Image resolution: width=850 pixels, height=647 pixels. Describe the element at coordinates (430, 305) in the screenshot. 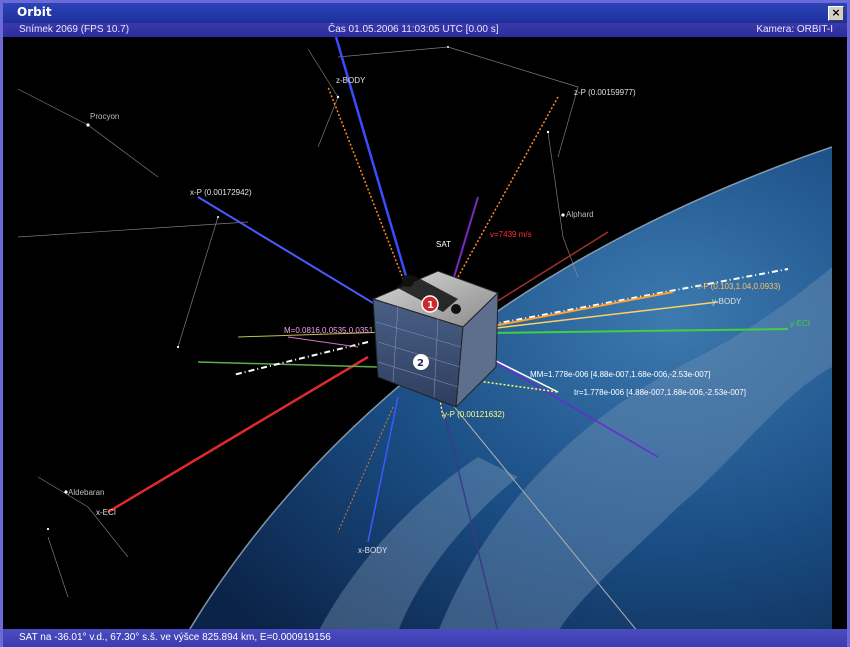

I see `face-number-1: 1` at that location.